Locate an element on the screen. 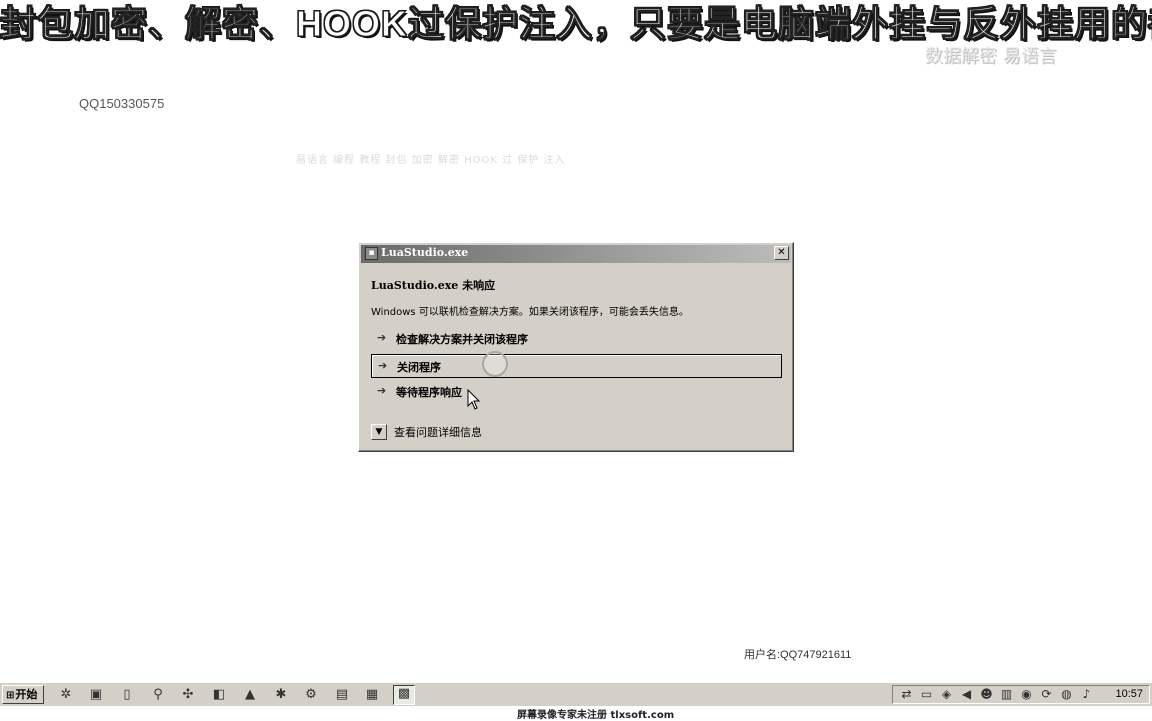 The image size is (1152, 721). notepad-icon: ▦ is located at coordinates (372, 695).